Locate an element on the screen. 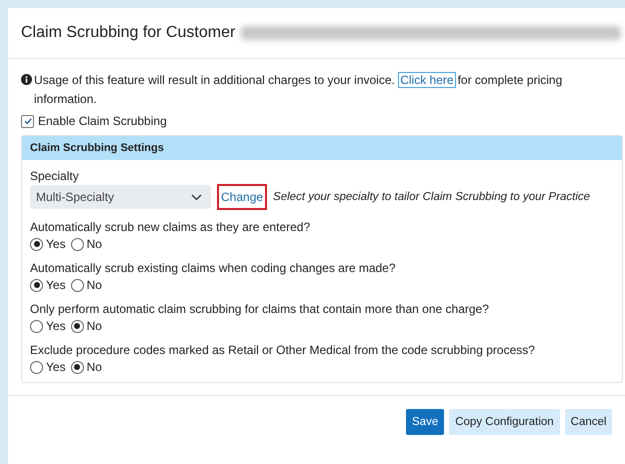 The height and width of the screenshot is (464, 625). change-link: Change is located at coordinates (242, 197).